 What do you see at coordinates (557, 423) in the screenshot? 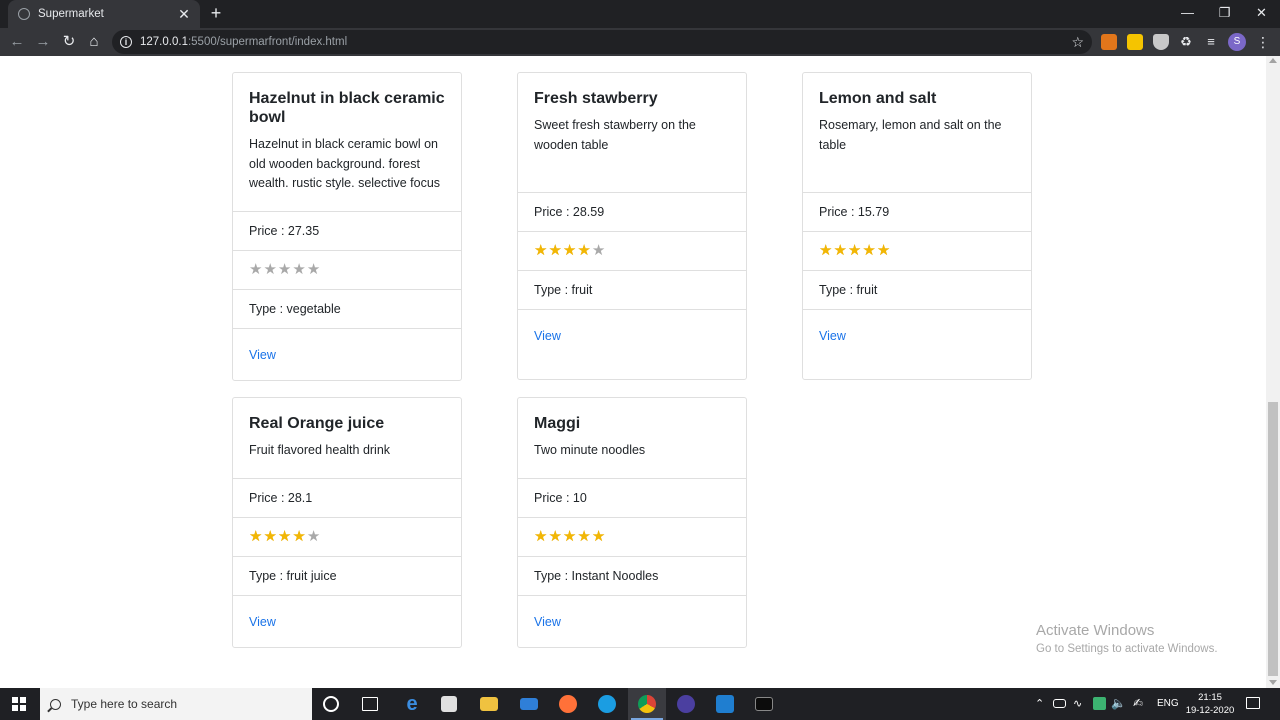
I see `product-title: Maggi` at bounding box center [557, 423].